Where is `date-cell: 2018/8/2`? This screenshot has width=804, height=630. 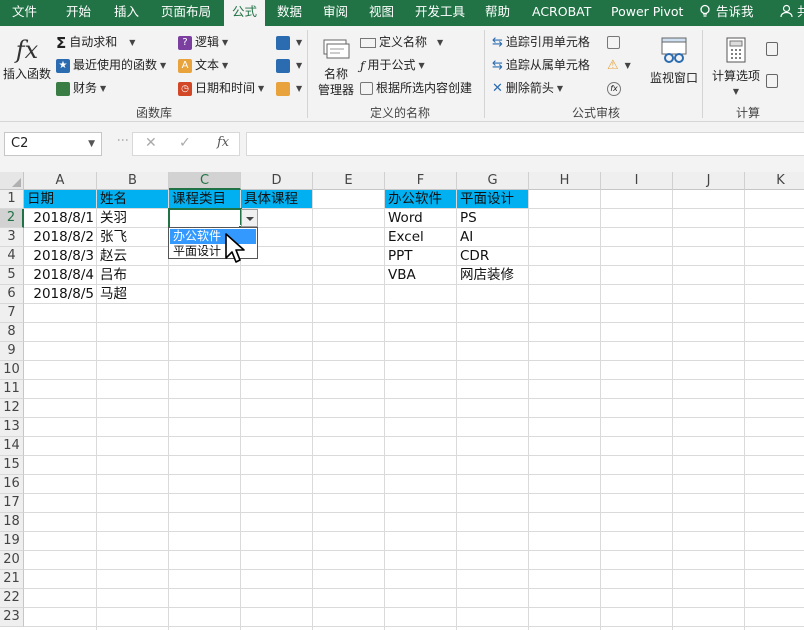
date-cell: 2018/8/2 is located at coordinates (60, 237).